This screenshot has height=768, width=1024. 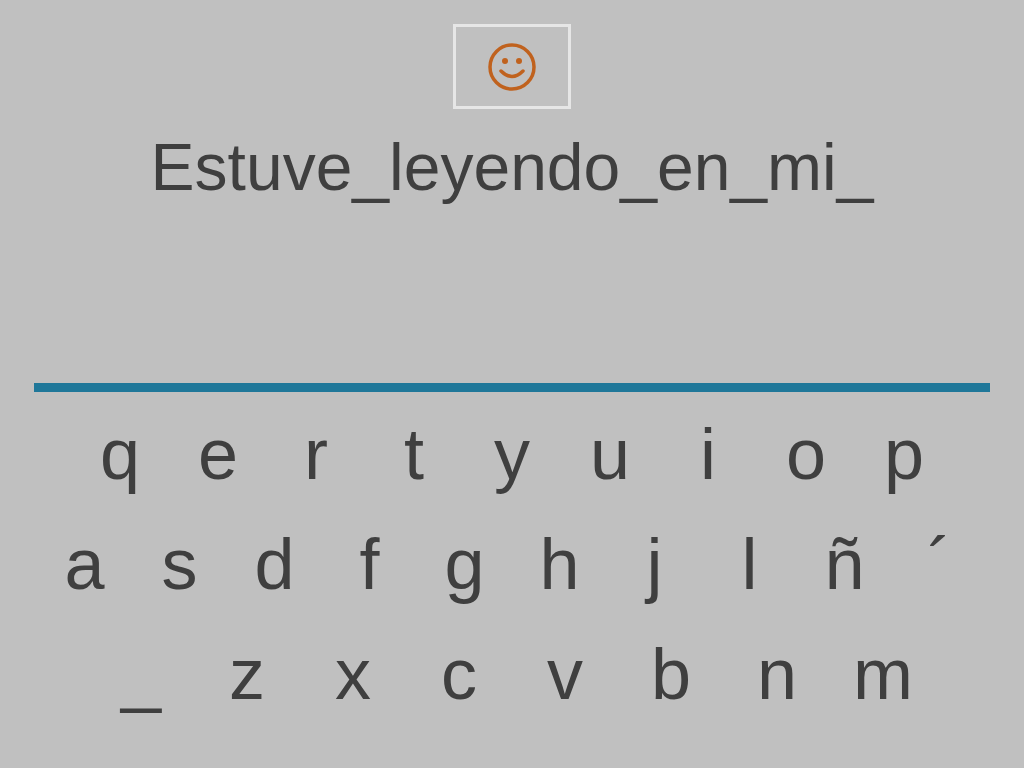 What do you see at coordinates (369, 564) in the screenshot?
I see `letter-key: f` at bounding box center [369, 564].